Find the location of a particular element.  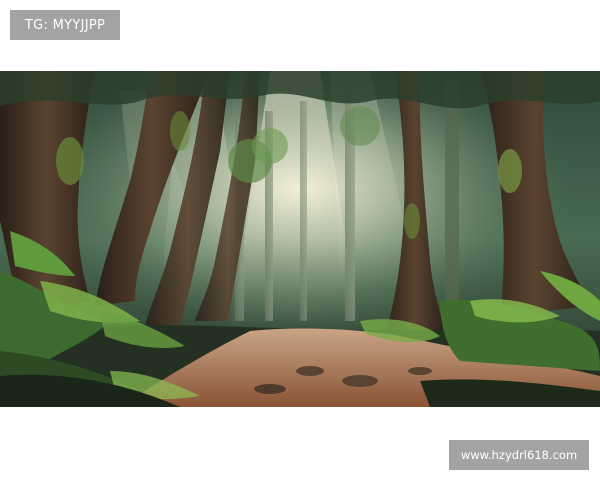

watermark-text-bottom: www.hzydrl618.com is located at coordinates (519, 455).